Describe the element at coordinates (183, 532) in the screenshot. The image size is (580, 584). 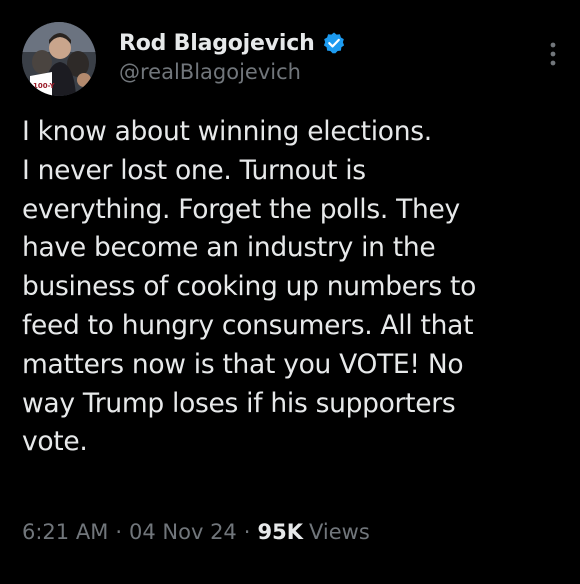
I see `tweet-date: 04 Nov 24` at that location.